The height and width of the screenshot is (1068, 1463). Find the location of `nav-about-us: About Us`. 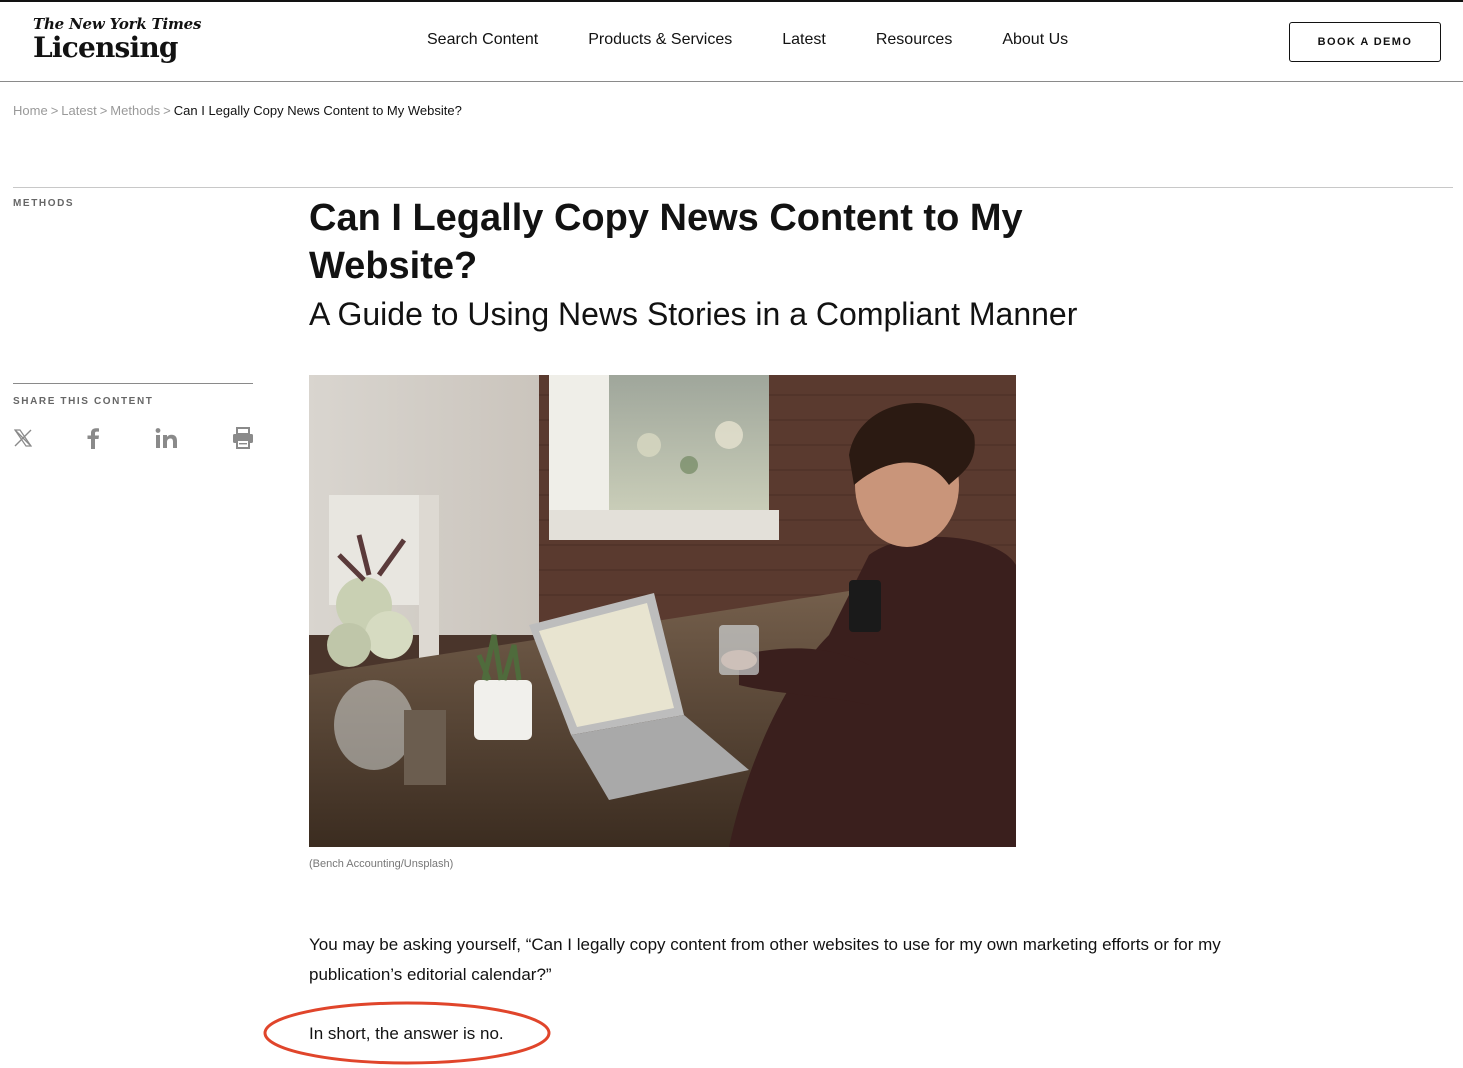

nav-about-us: About Us is located at coordinates (1035, 40).